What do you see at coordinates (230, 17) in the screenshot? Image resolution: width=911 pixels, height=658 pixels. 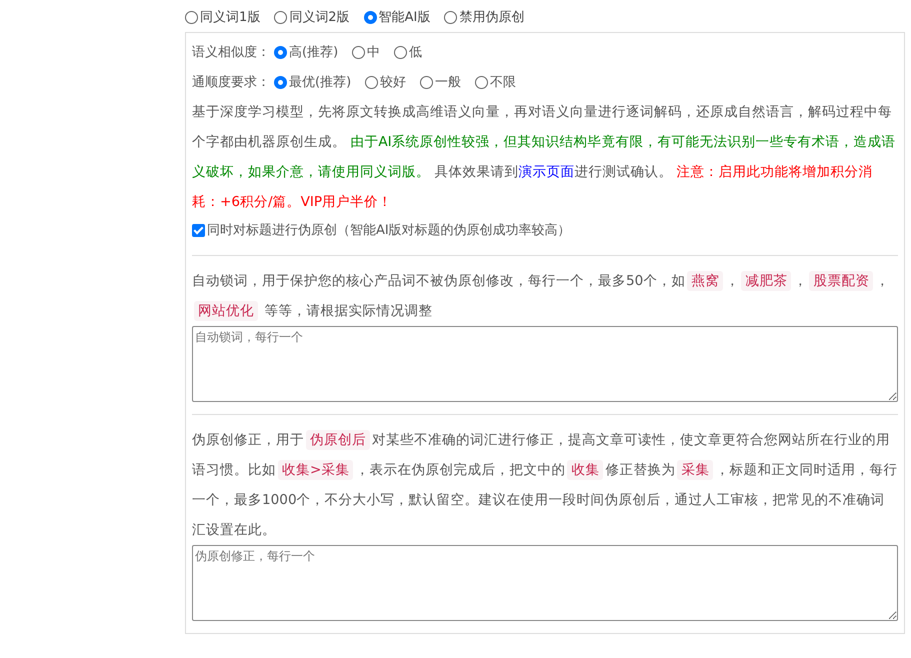 I see `option-label: 同义词1版` at bounding box center [230, 17].